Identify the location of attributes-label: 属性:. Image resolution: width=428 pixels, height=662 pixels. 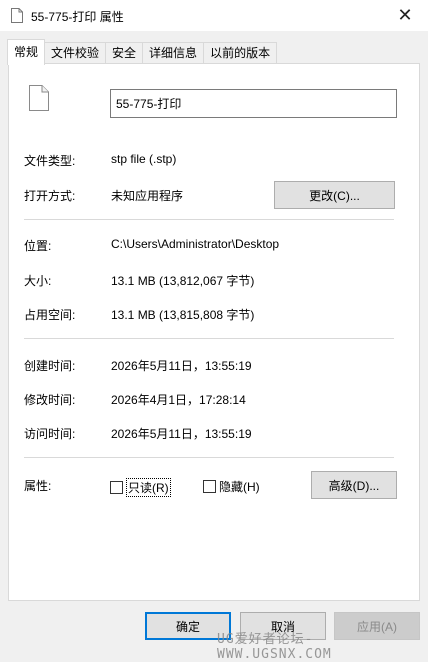
(38, 486).